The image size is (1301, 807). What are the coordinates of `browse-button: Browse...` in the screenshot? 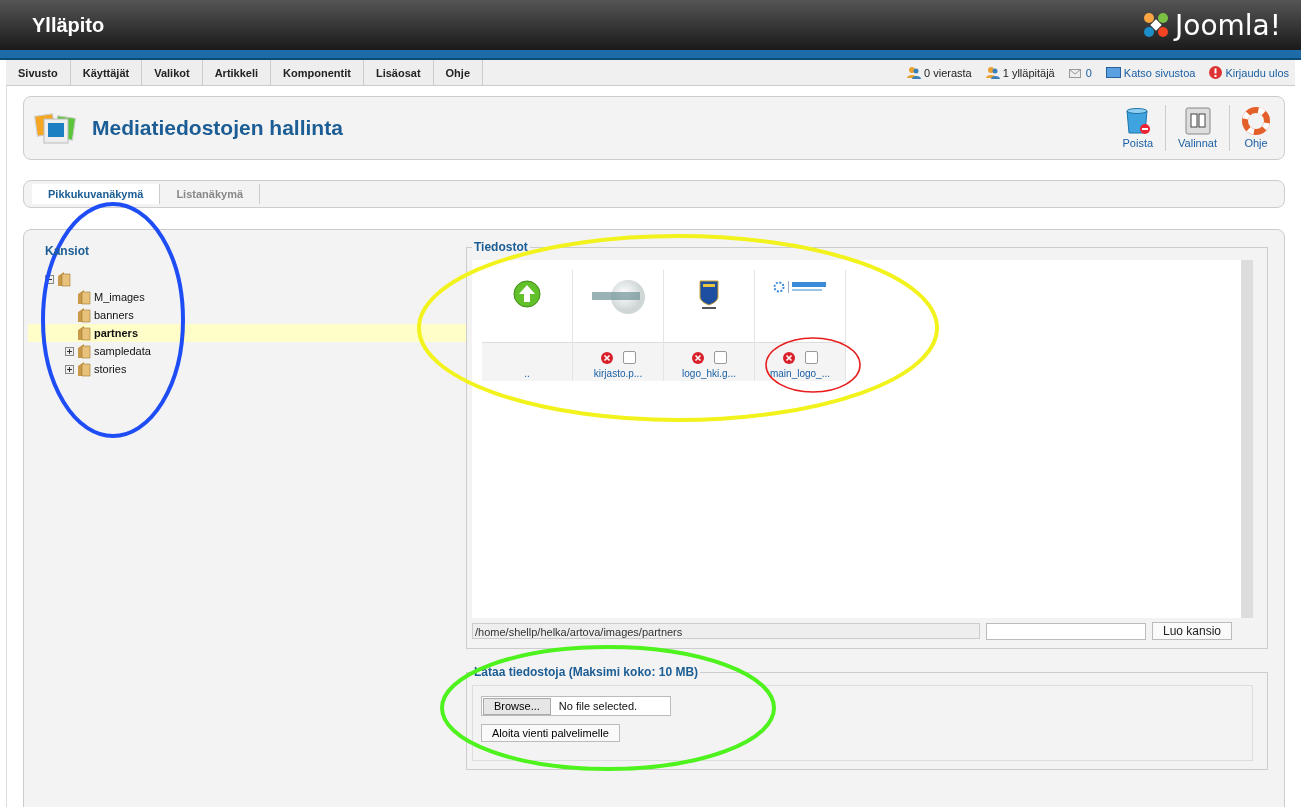 It's located at (517, 706).